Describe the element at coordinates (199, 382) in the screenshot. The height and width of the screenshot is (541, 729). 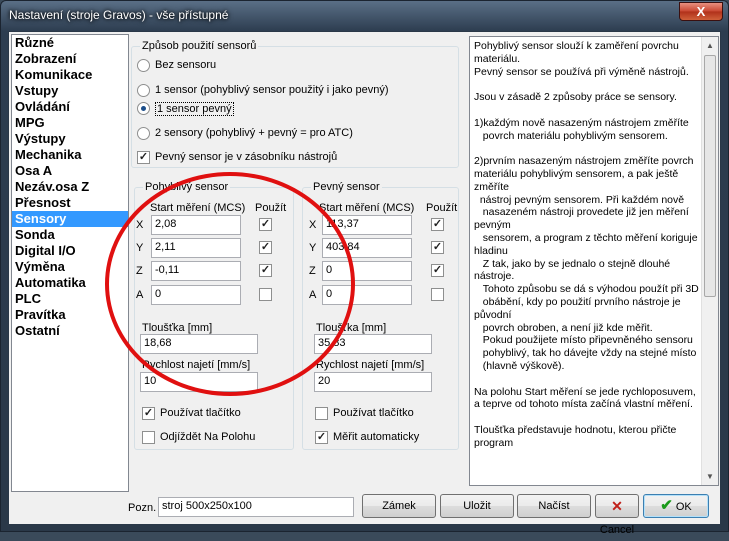
I see `movable-speed-input: 10` at that location.